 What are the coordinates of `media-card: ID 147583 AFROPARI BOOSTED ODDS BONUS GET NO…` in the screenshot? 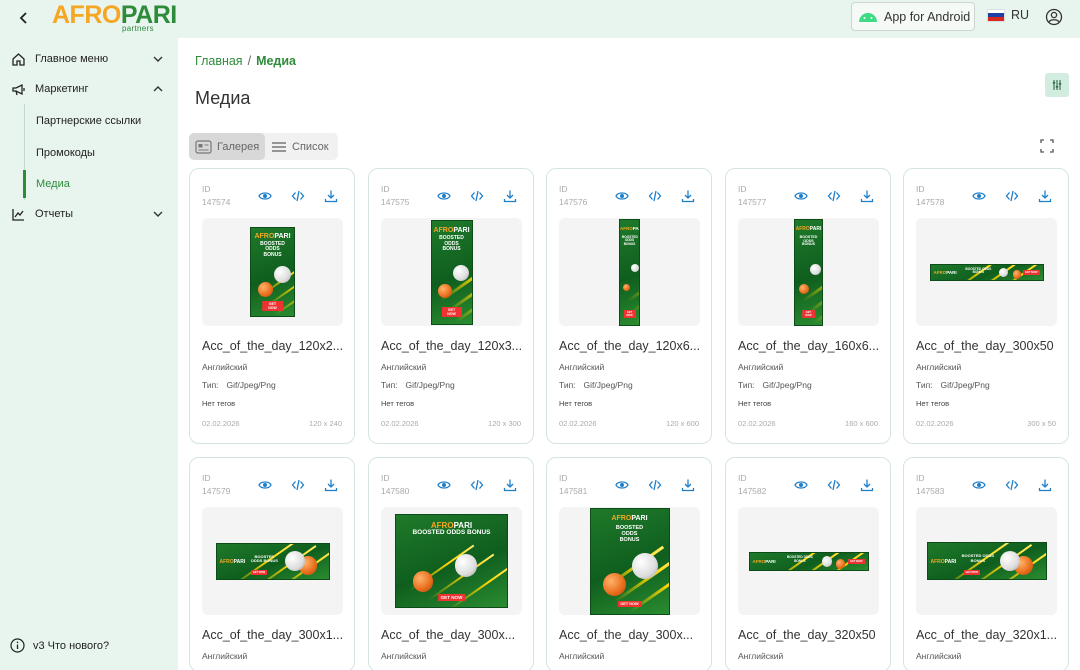 It's located at (986, 563).